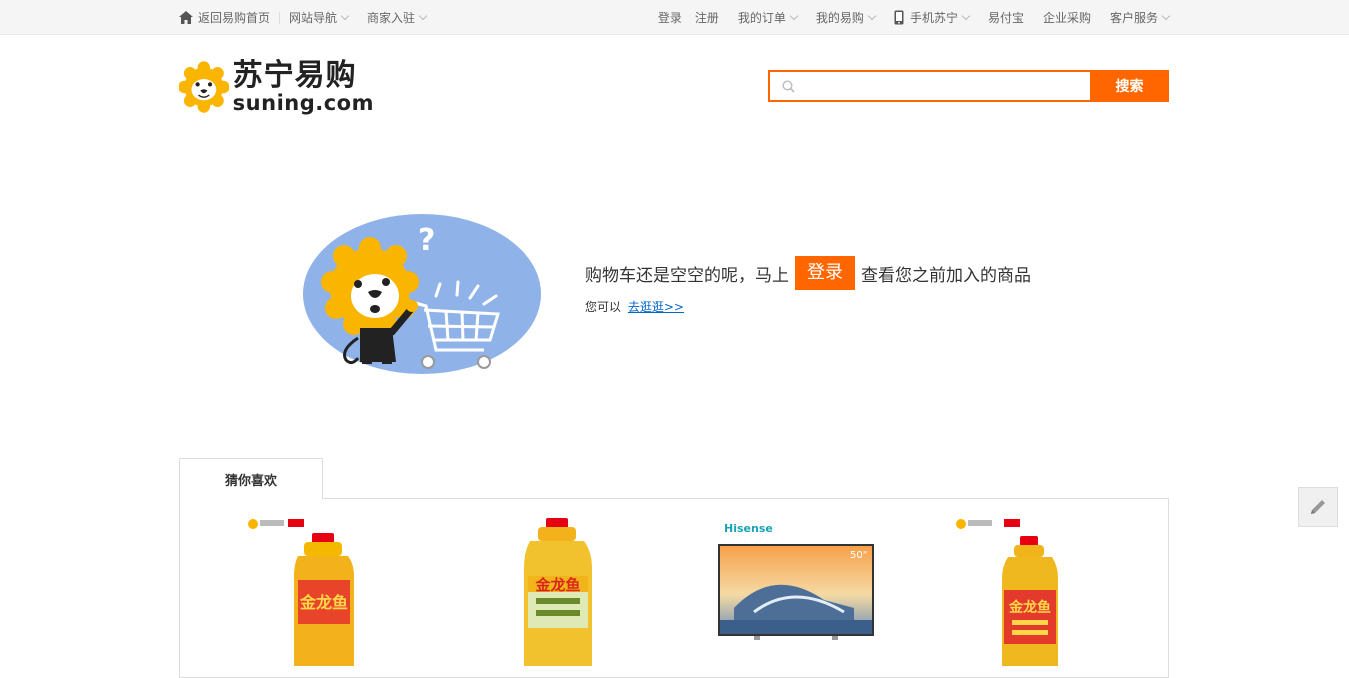 This screenshot has width=1349, height=678. What do you see at coordinates (280, 17) in the screenshot?
I see `divider` at bounding box center [280, 17].